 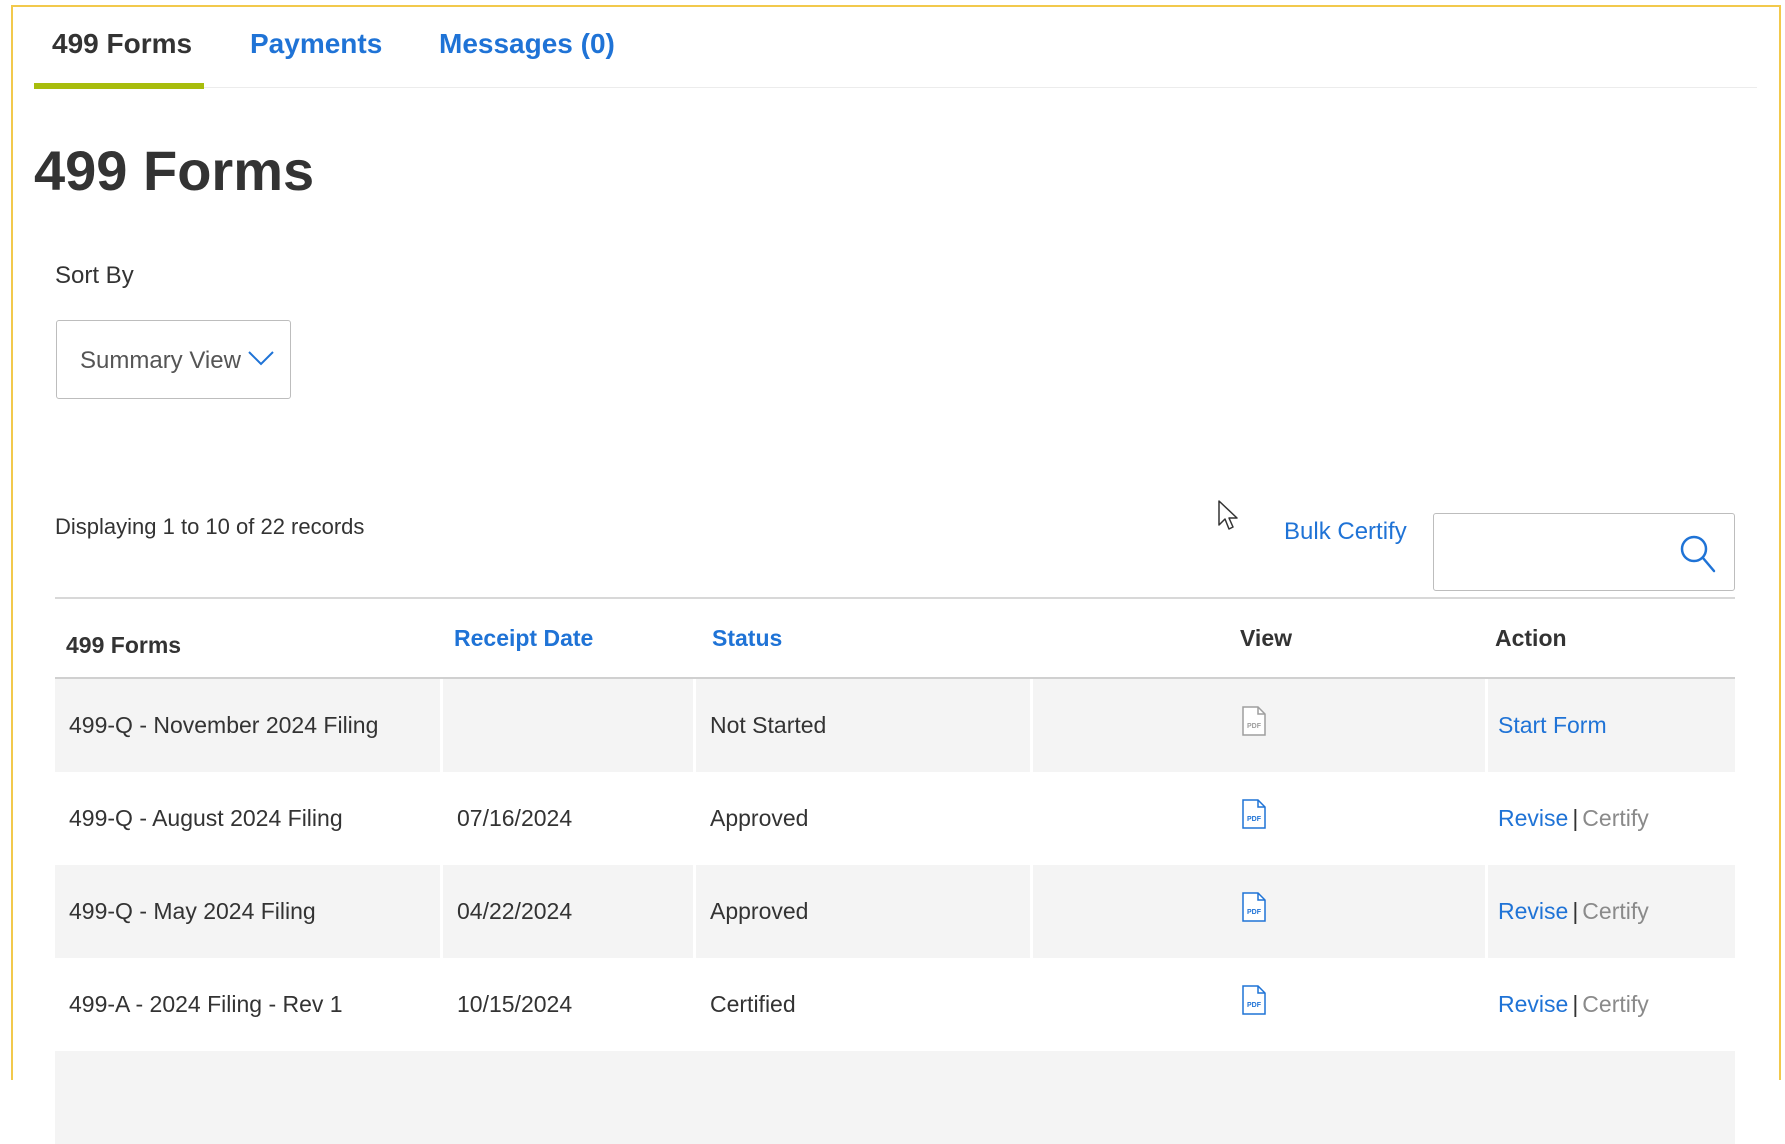 I want to click on form-name: 499-A - 2024 Filing - Rev 1, so click(x=206, y=1004).